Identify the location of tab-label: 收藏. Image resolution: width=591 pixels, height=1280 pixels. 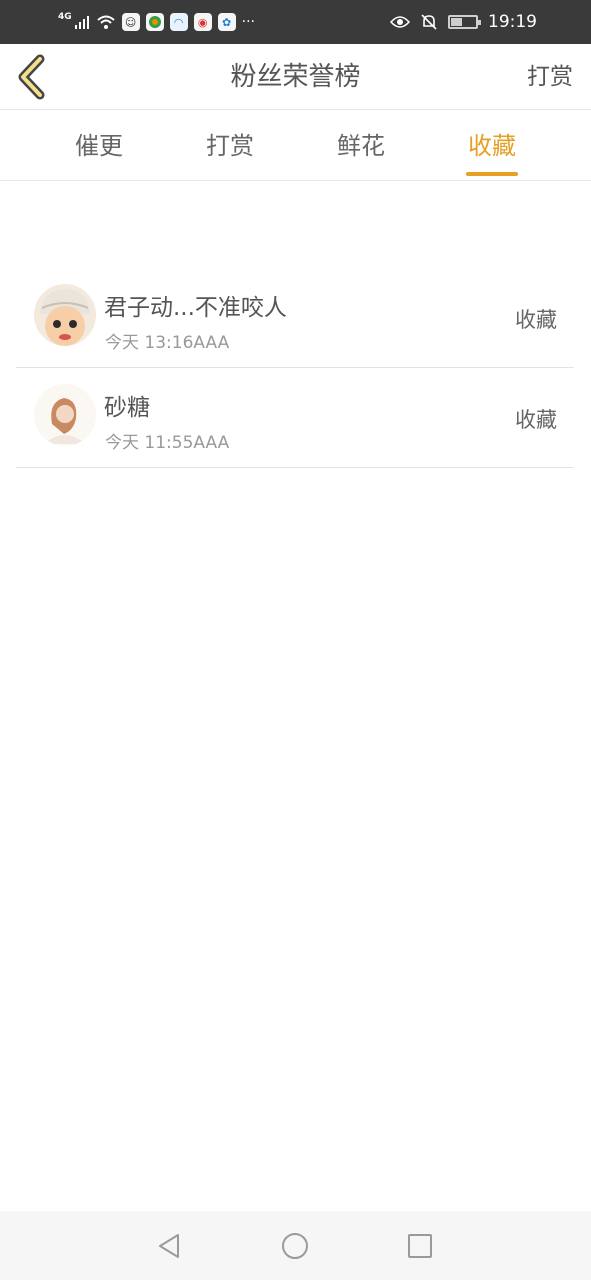
(492, 146).